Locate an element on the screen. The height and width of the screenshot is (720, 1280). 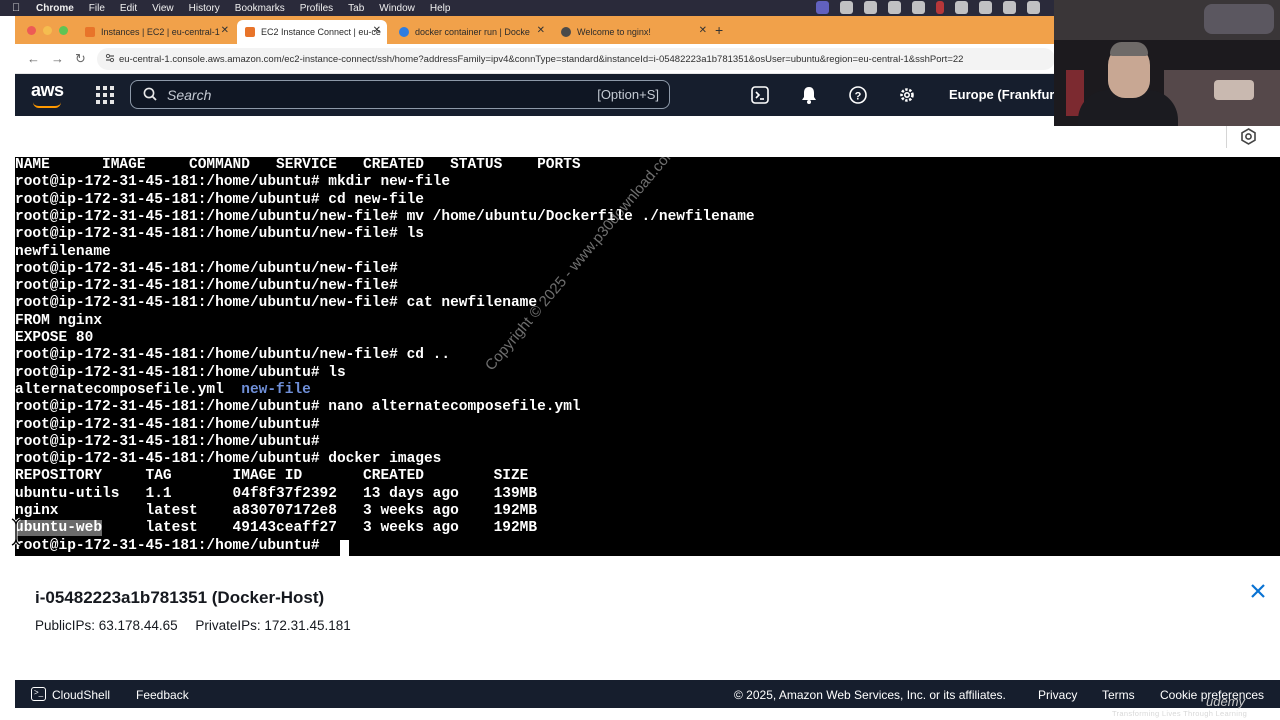
tab-label: Instances | EC2 | eu-central-1 is located at coordinates (160, 32).